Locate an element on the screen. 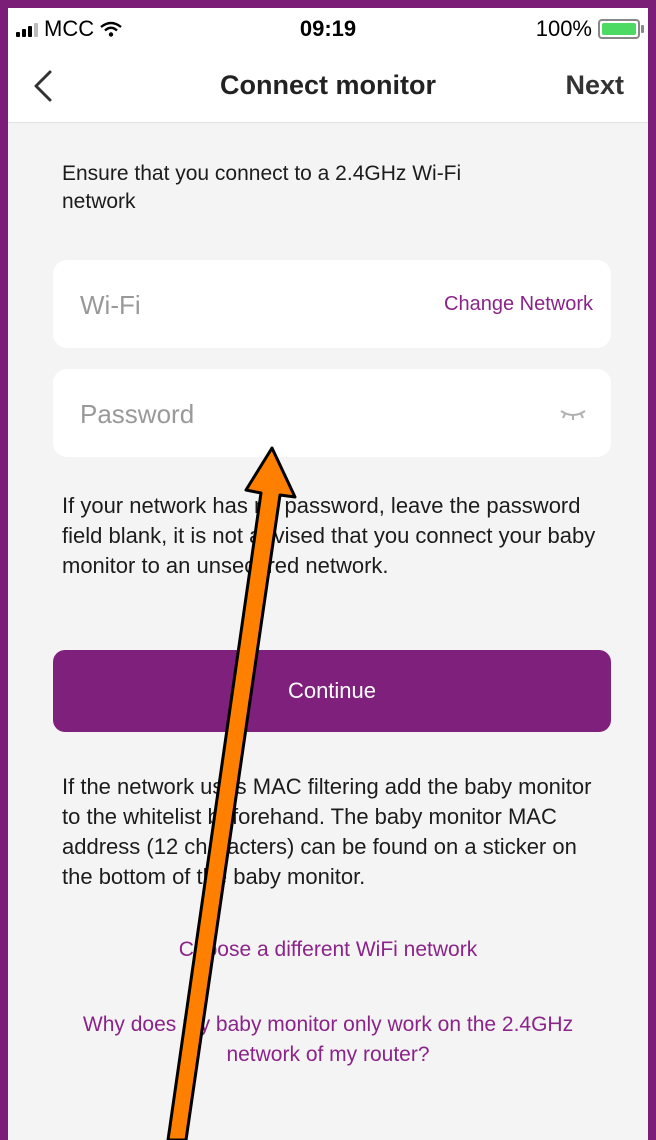 This screenshot has height=1140, width=656. page-title: Connect monitor is located at coordinates (328, 85).